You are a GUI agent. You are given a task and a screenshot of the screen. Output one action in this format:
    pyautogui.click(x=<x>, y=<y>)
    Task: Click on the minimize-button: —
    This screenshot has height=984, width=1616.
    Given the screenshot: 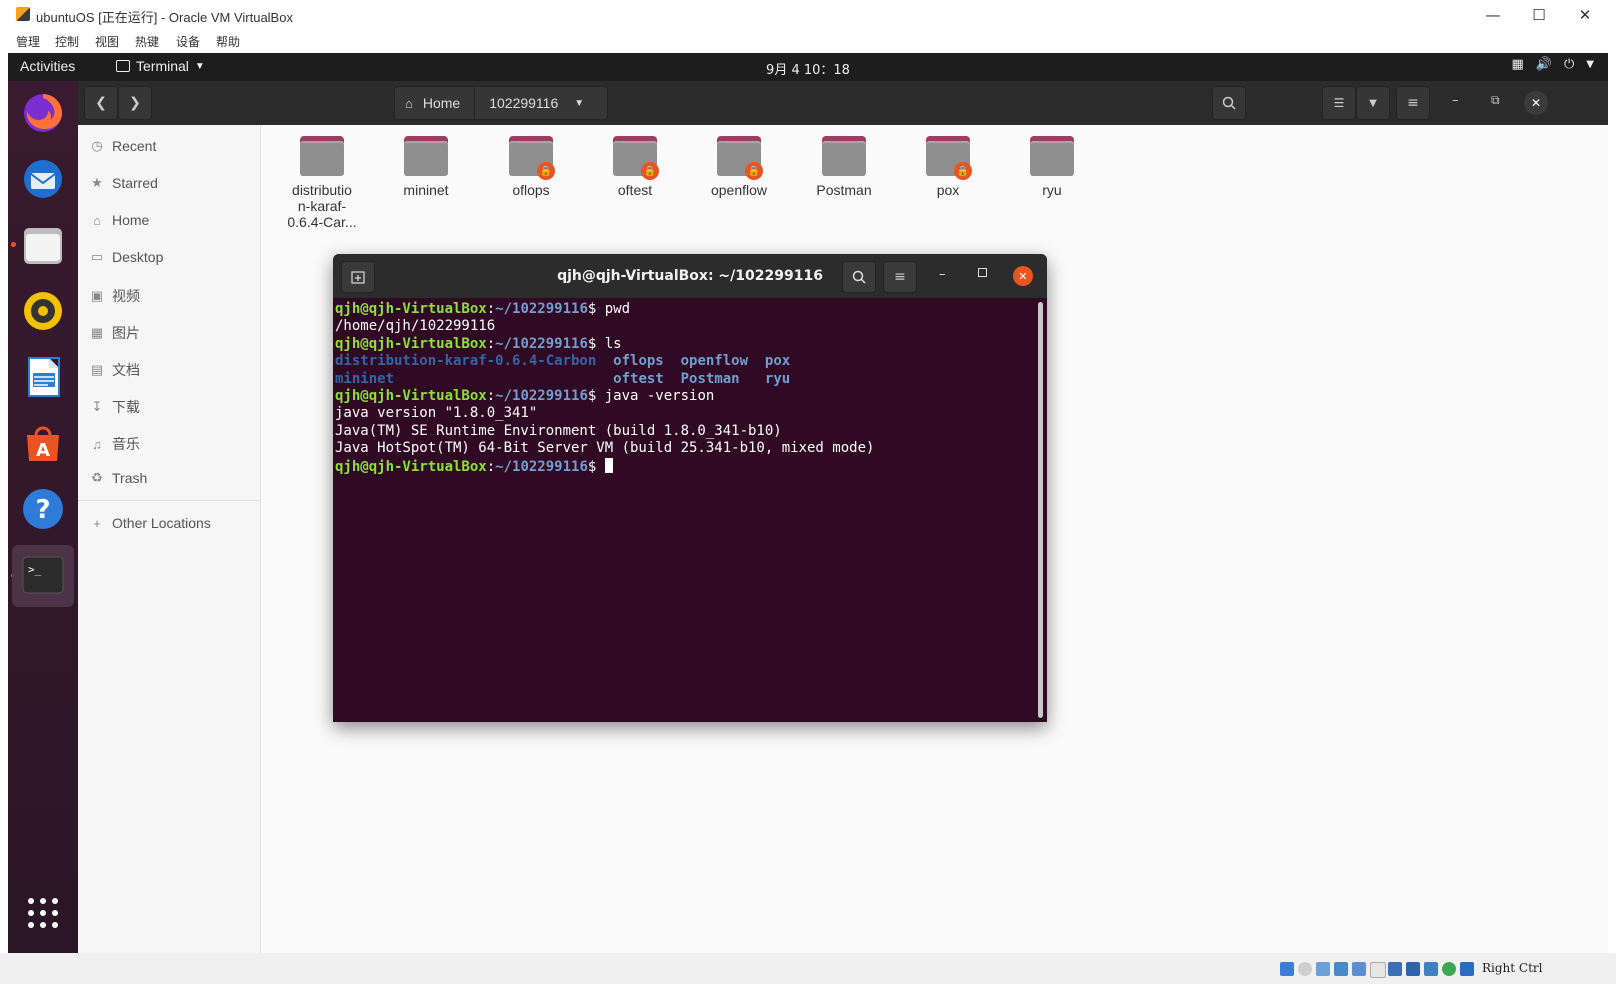 What is the action you would take?
    pyautogui.click(x=1493, y=15)
    